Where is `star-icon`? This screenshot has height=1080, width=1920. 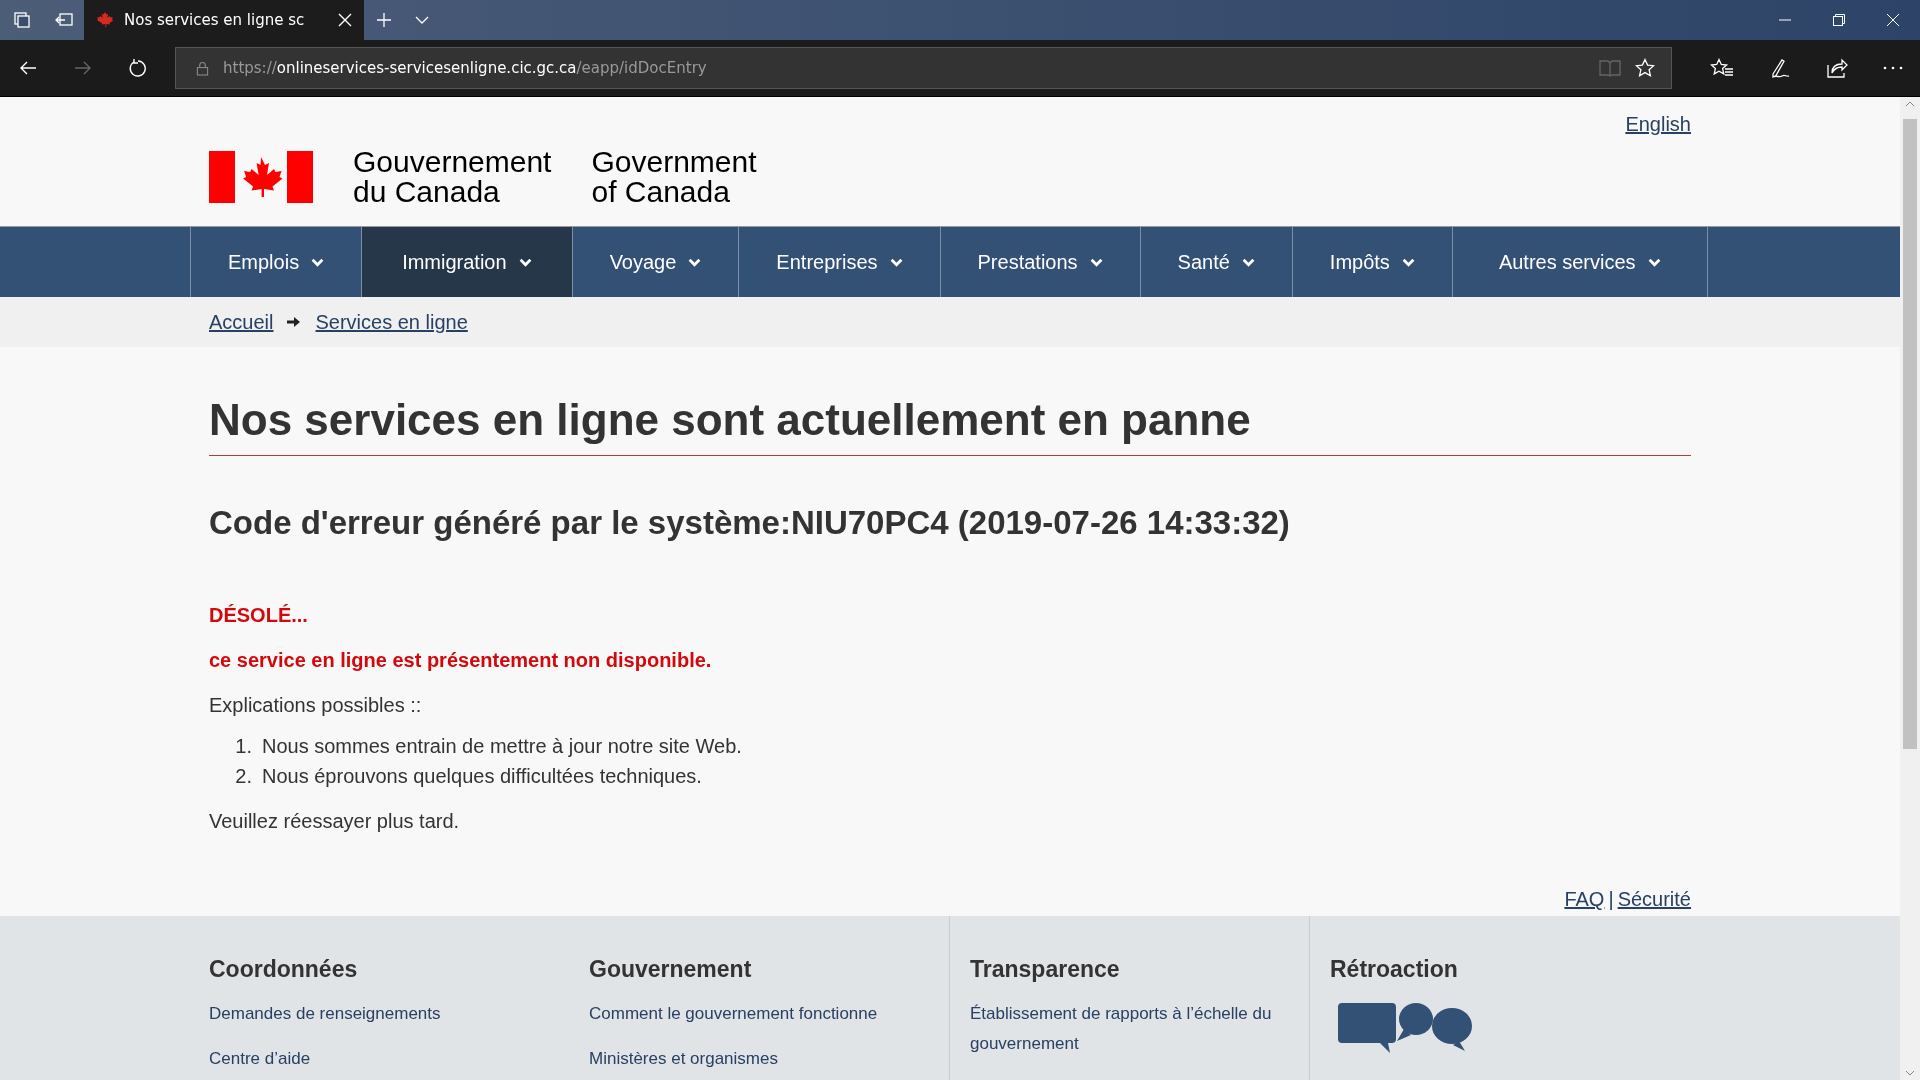 star-icon is located at coordinates (1645, 68).